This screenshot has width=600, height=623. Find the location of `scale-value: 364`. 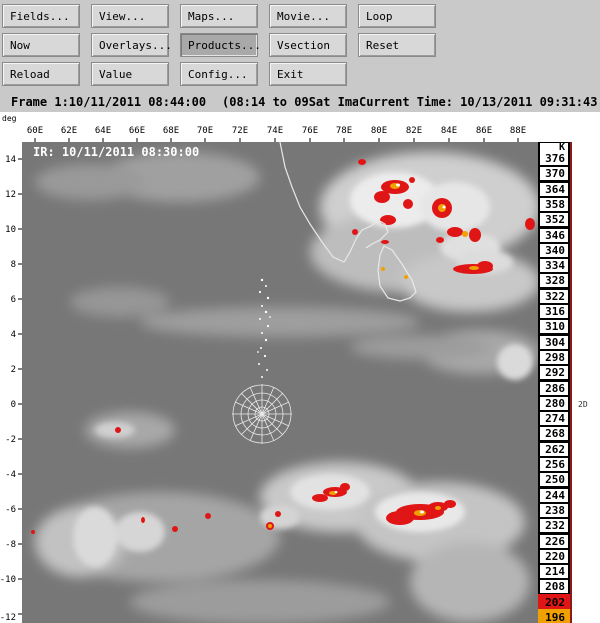

scale-value: 364 is located at coordinates (554, 189).